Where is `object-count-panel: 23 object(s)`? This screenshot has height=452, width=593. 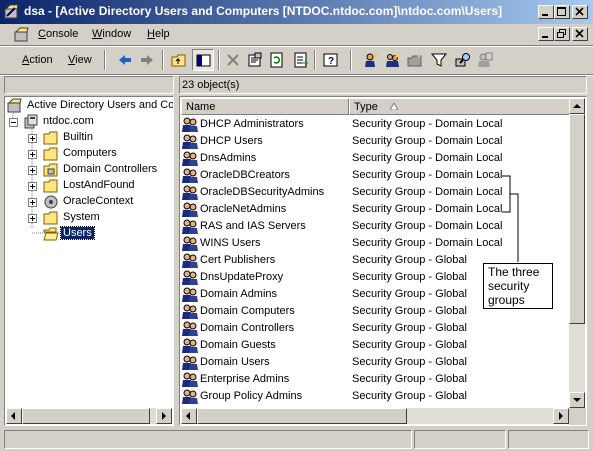 object-count-panel: 23 object(s) is located at coordinates (383, 85).